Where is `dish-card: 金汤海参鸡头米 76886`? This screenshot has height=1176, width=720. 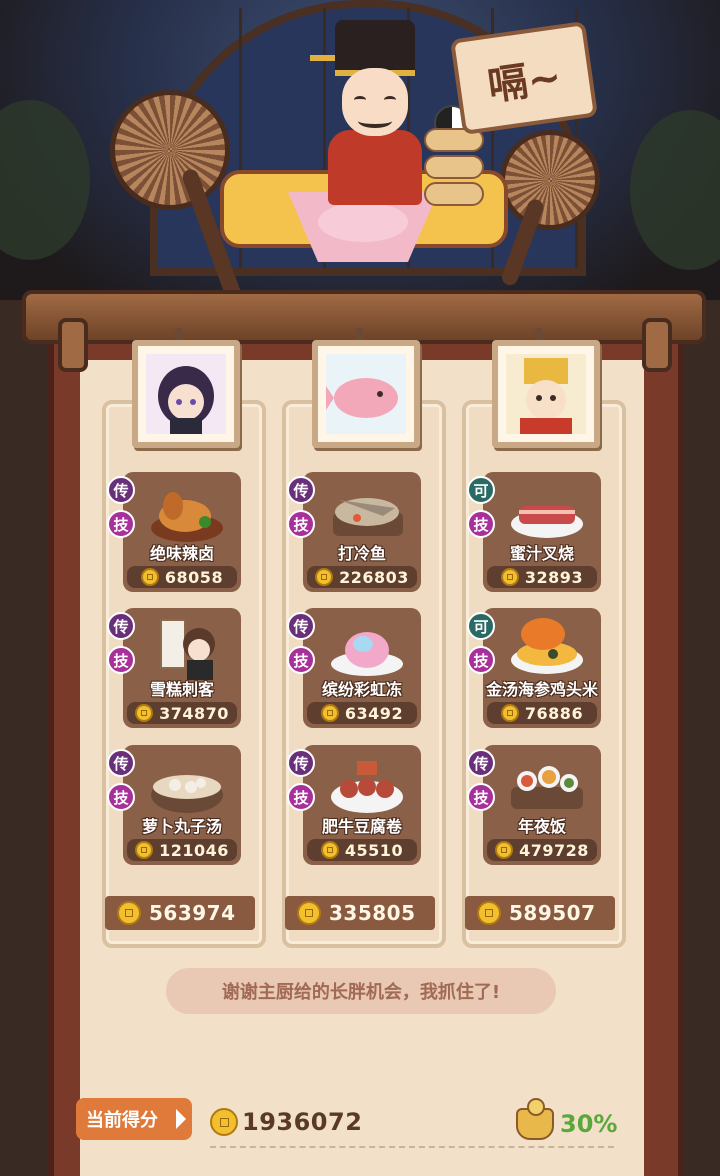 dish-card: 金汤海参鸡头米 76886 is located at coordinates (542, 668).